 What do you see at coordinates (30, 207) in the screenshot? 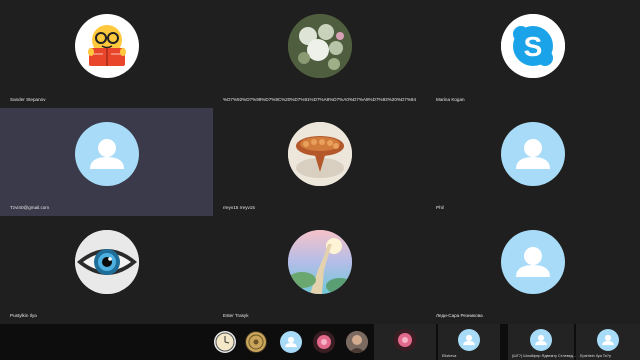
I see `participant-name: Tzvi40@gmail.com` at bounding box center [30, 207].